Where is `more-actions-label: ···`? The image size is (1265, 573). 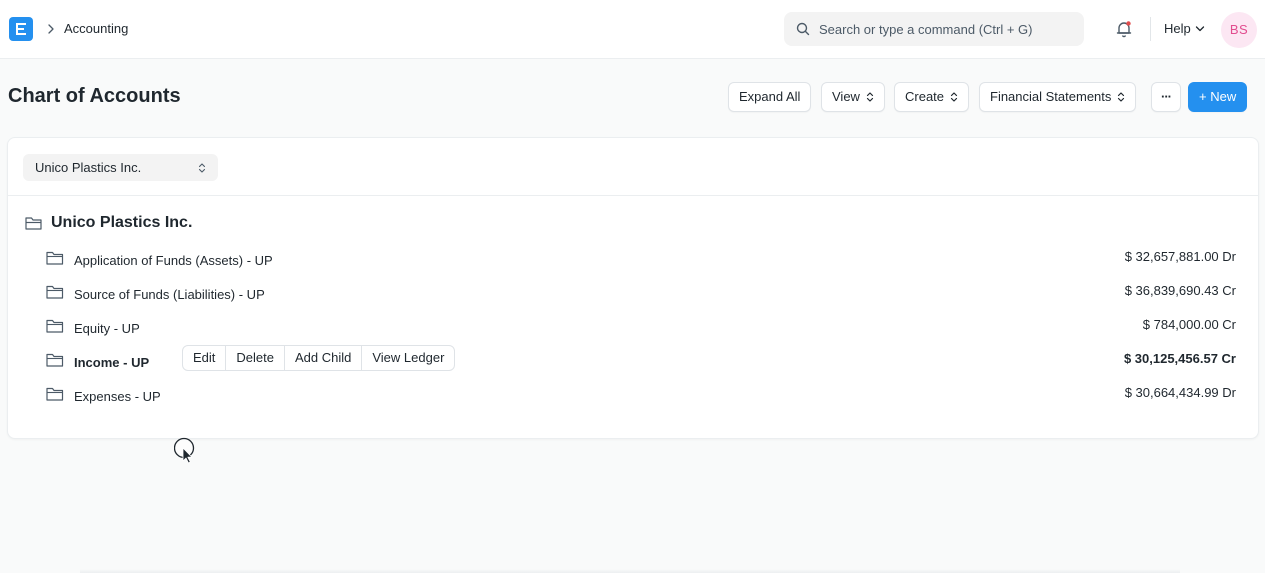 more-actions-label: ··· is located at coordinates (1166, 96).